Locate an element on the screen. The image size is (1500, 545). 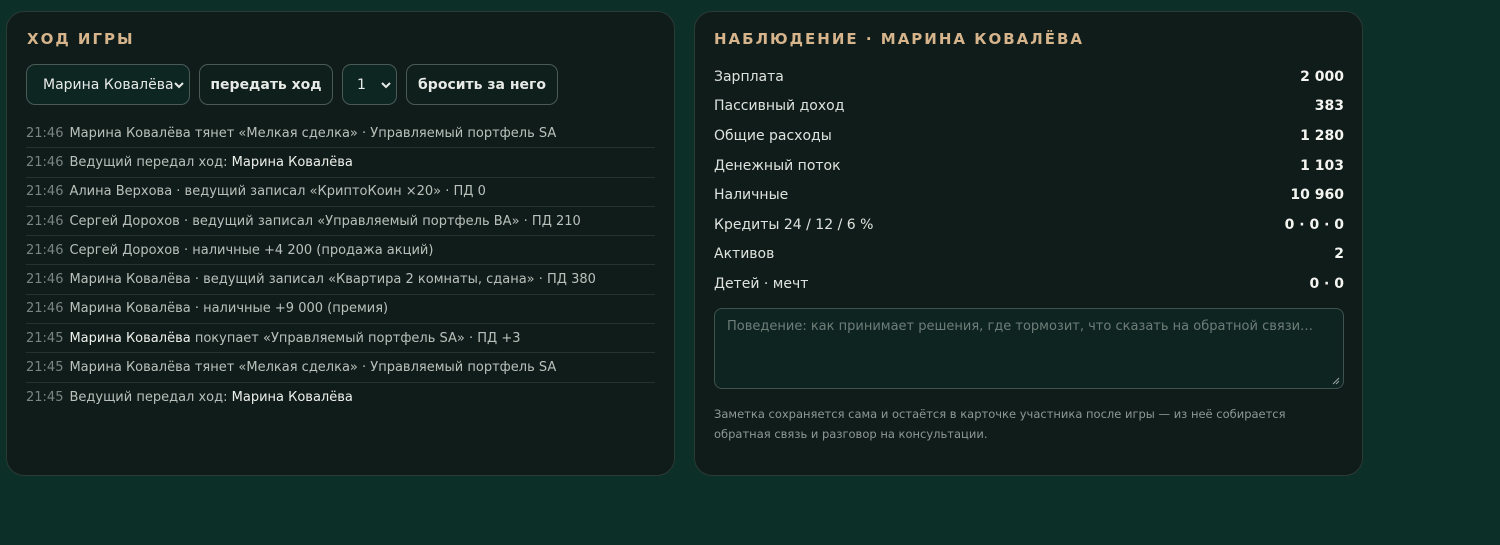
stat-row: Пассивный доход 383 is located at coordinates (1029, 107).